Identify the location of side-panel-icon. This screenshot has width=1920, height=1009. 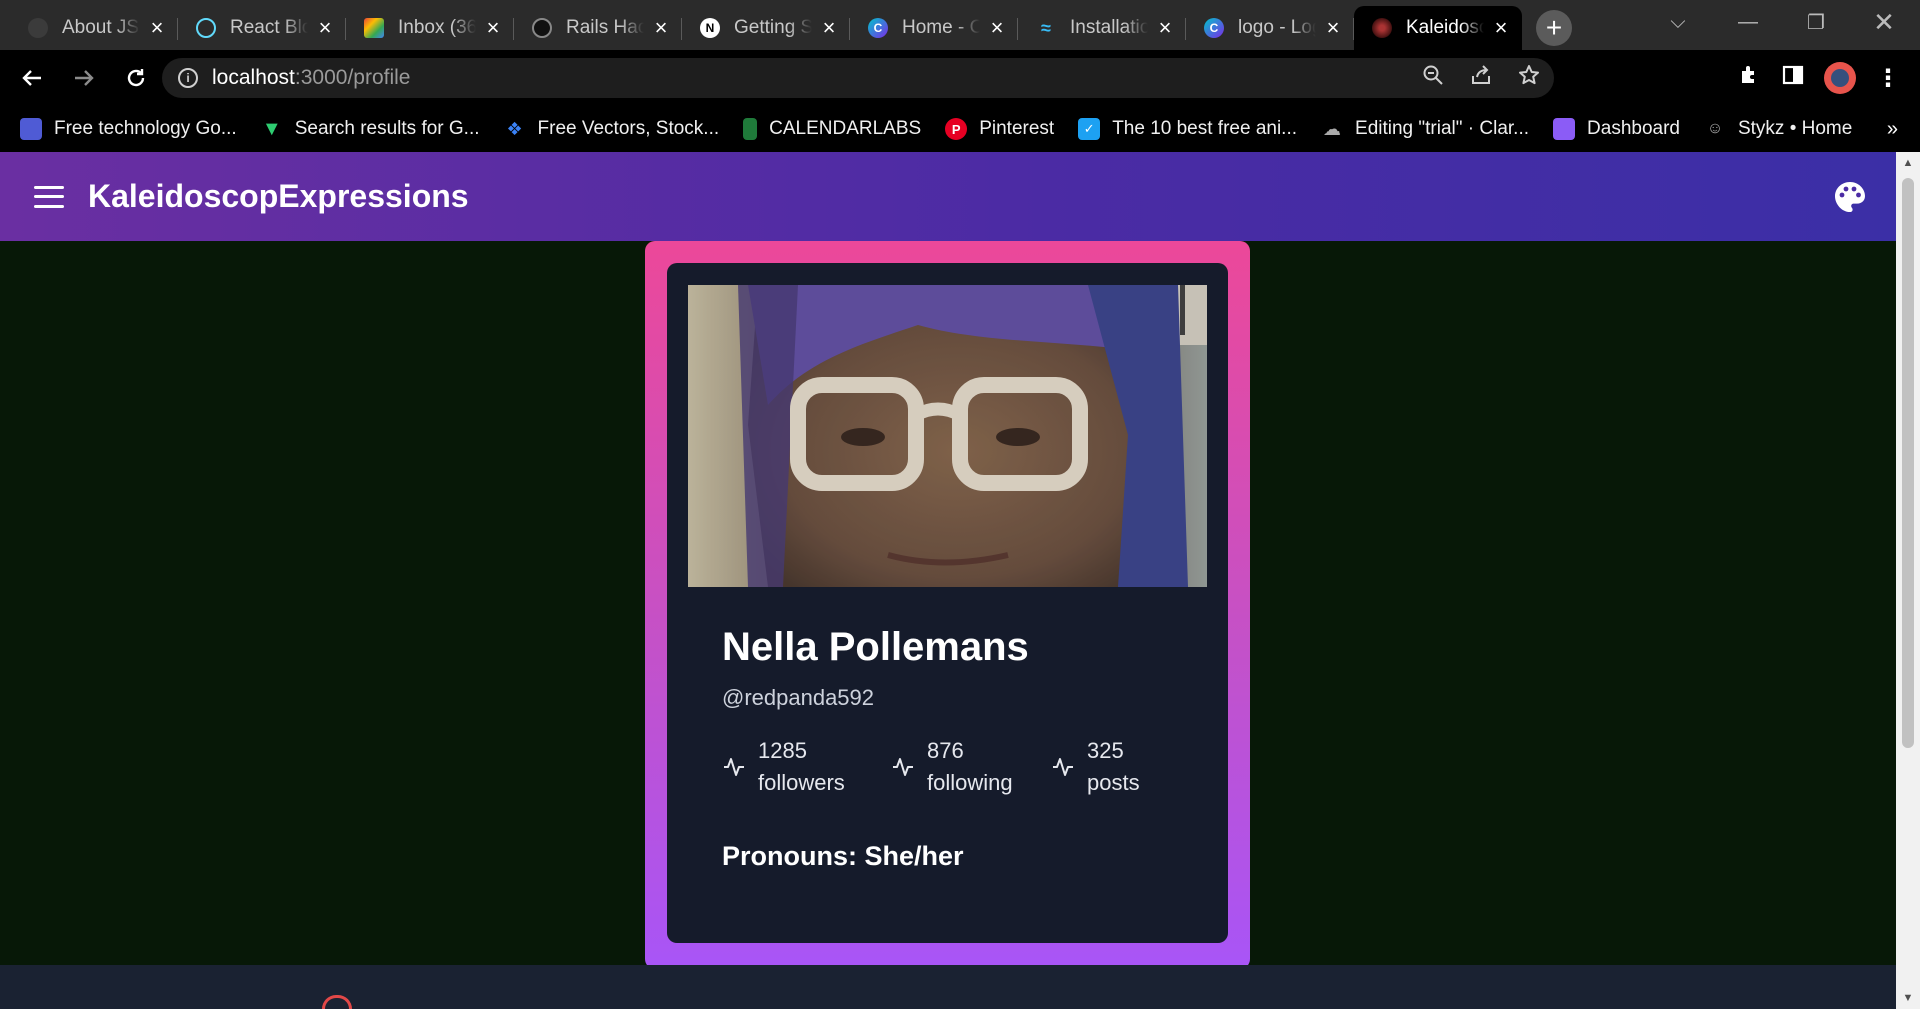
(1793, 78).